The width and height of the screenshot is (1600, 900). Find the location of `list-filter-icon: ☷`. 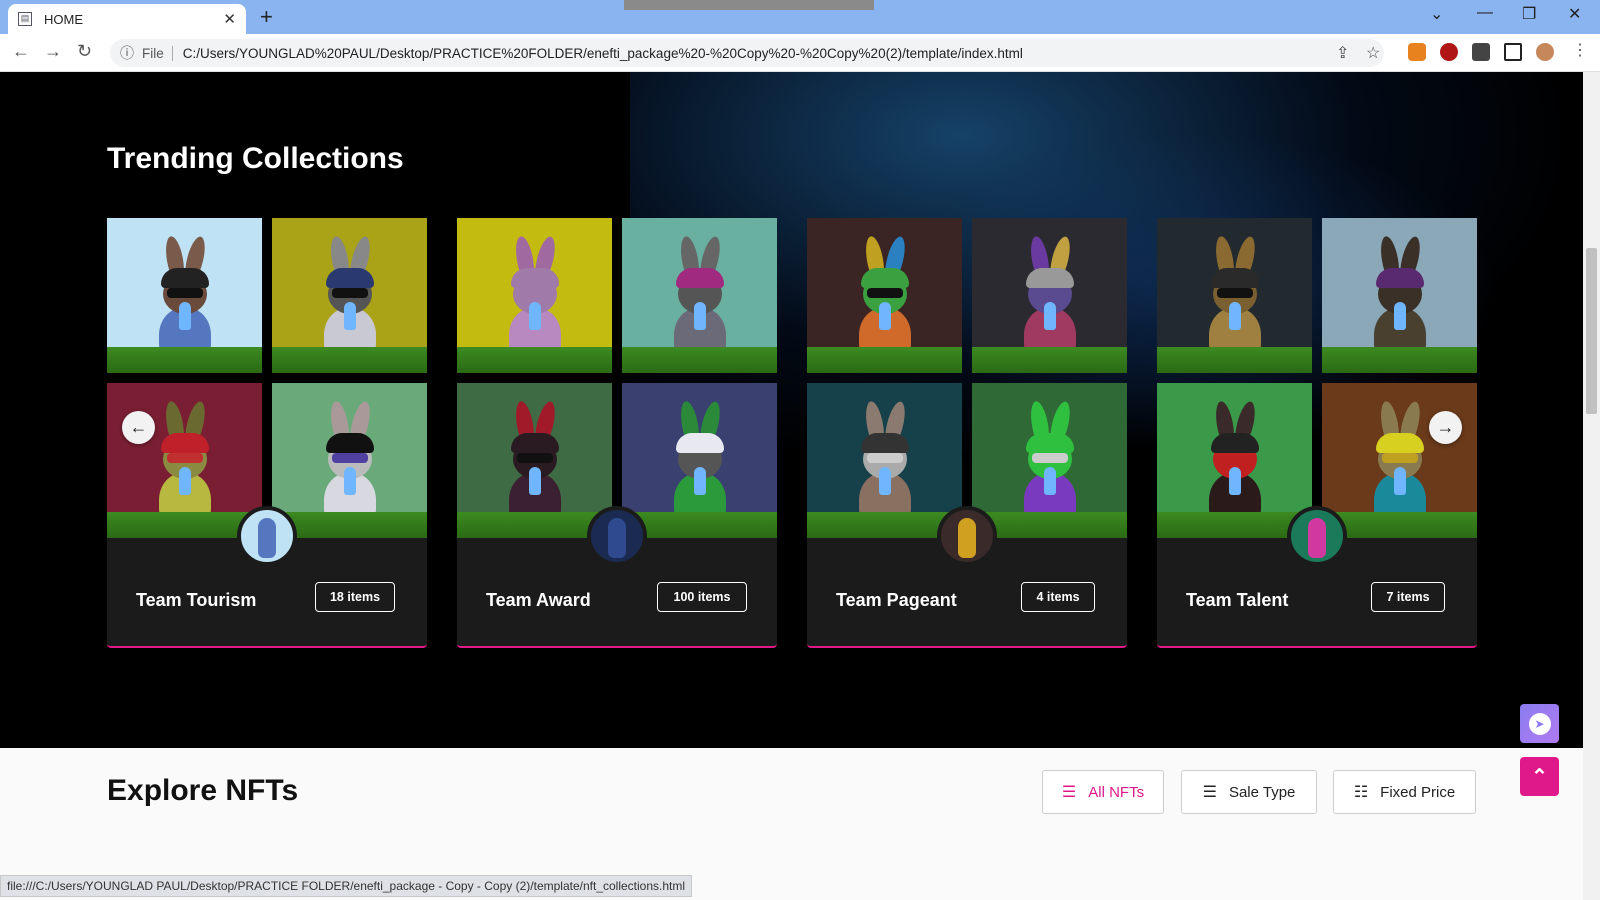

list-filter-icon: ☷ is located at coordinates (1361, 792).